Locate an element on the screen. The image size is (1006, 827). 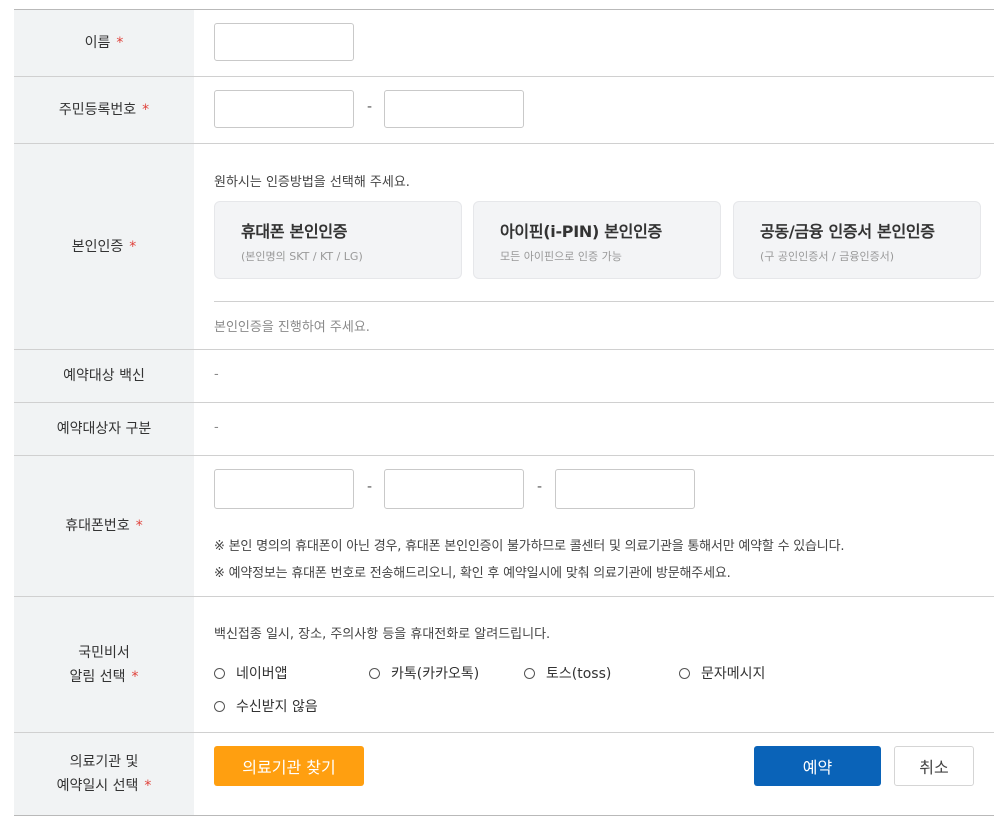
notify-option-kakao: 카톡(카카오톡) is located at coordinates (424, 673).